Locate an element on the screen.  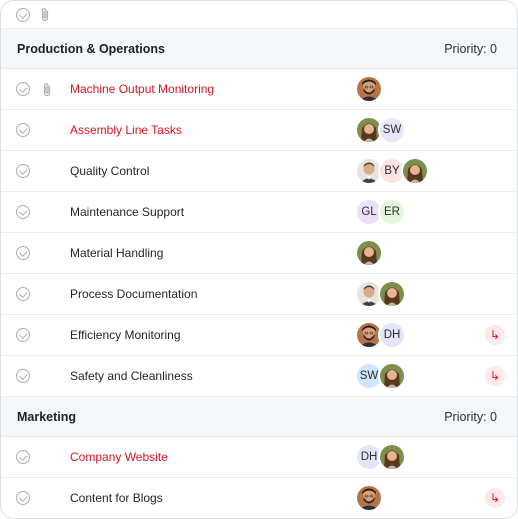
task-name: Safety and Cleanliness is located at coordinates (131, 376).